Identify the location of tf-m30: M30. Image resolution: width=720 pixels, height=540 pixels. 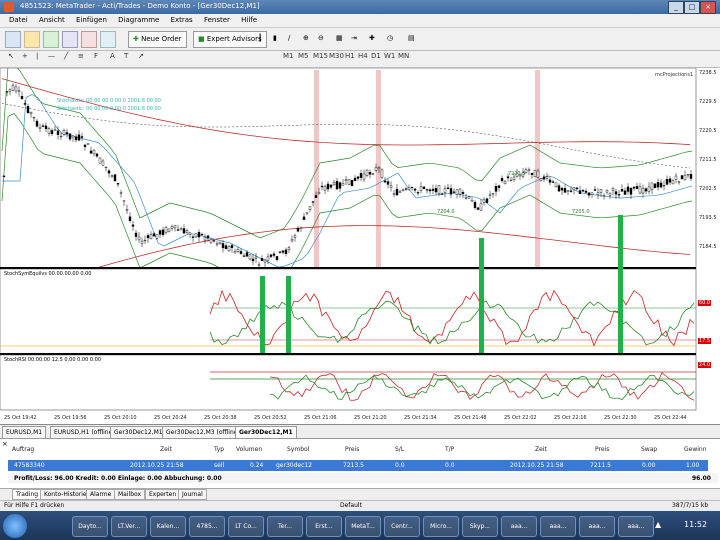
(336, 56).